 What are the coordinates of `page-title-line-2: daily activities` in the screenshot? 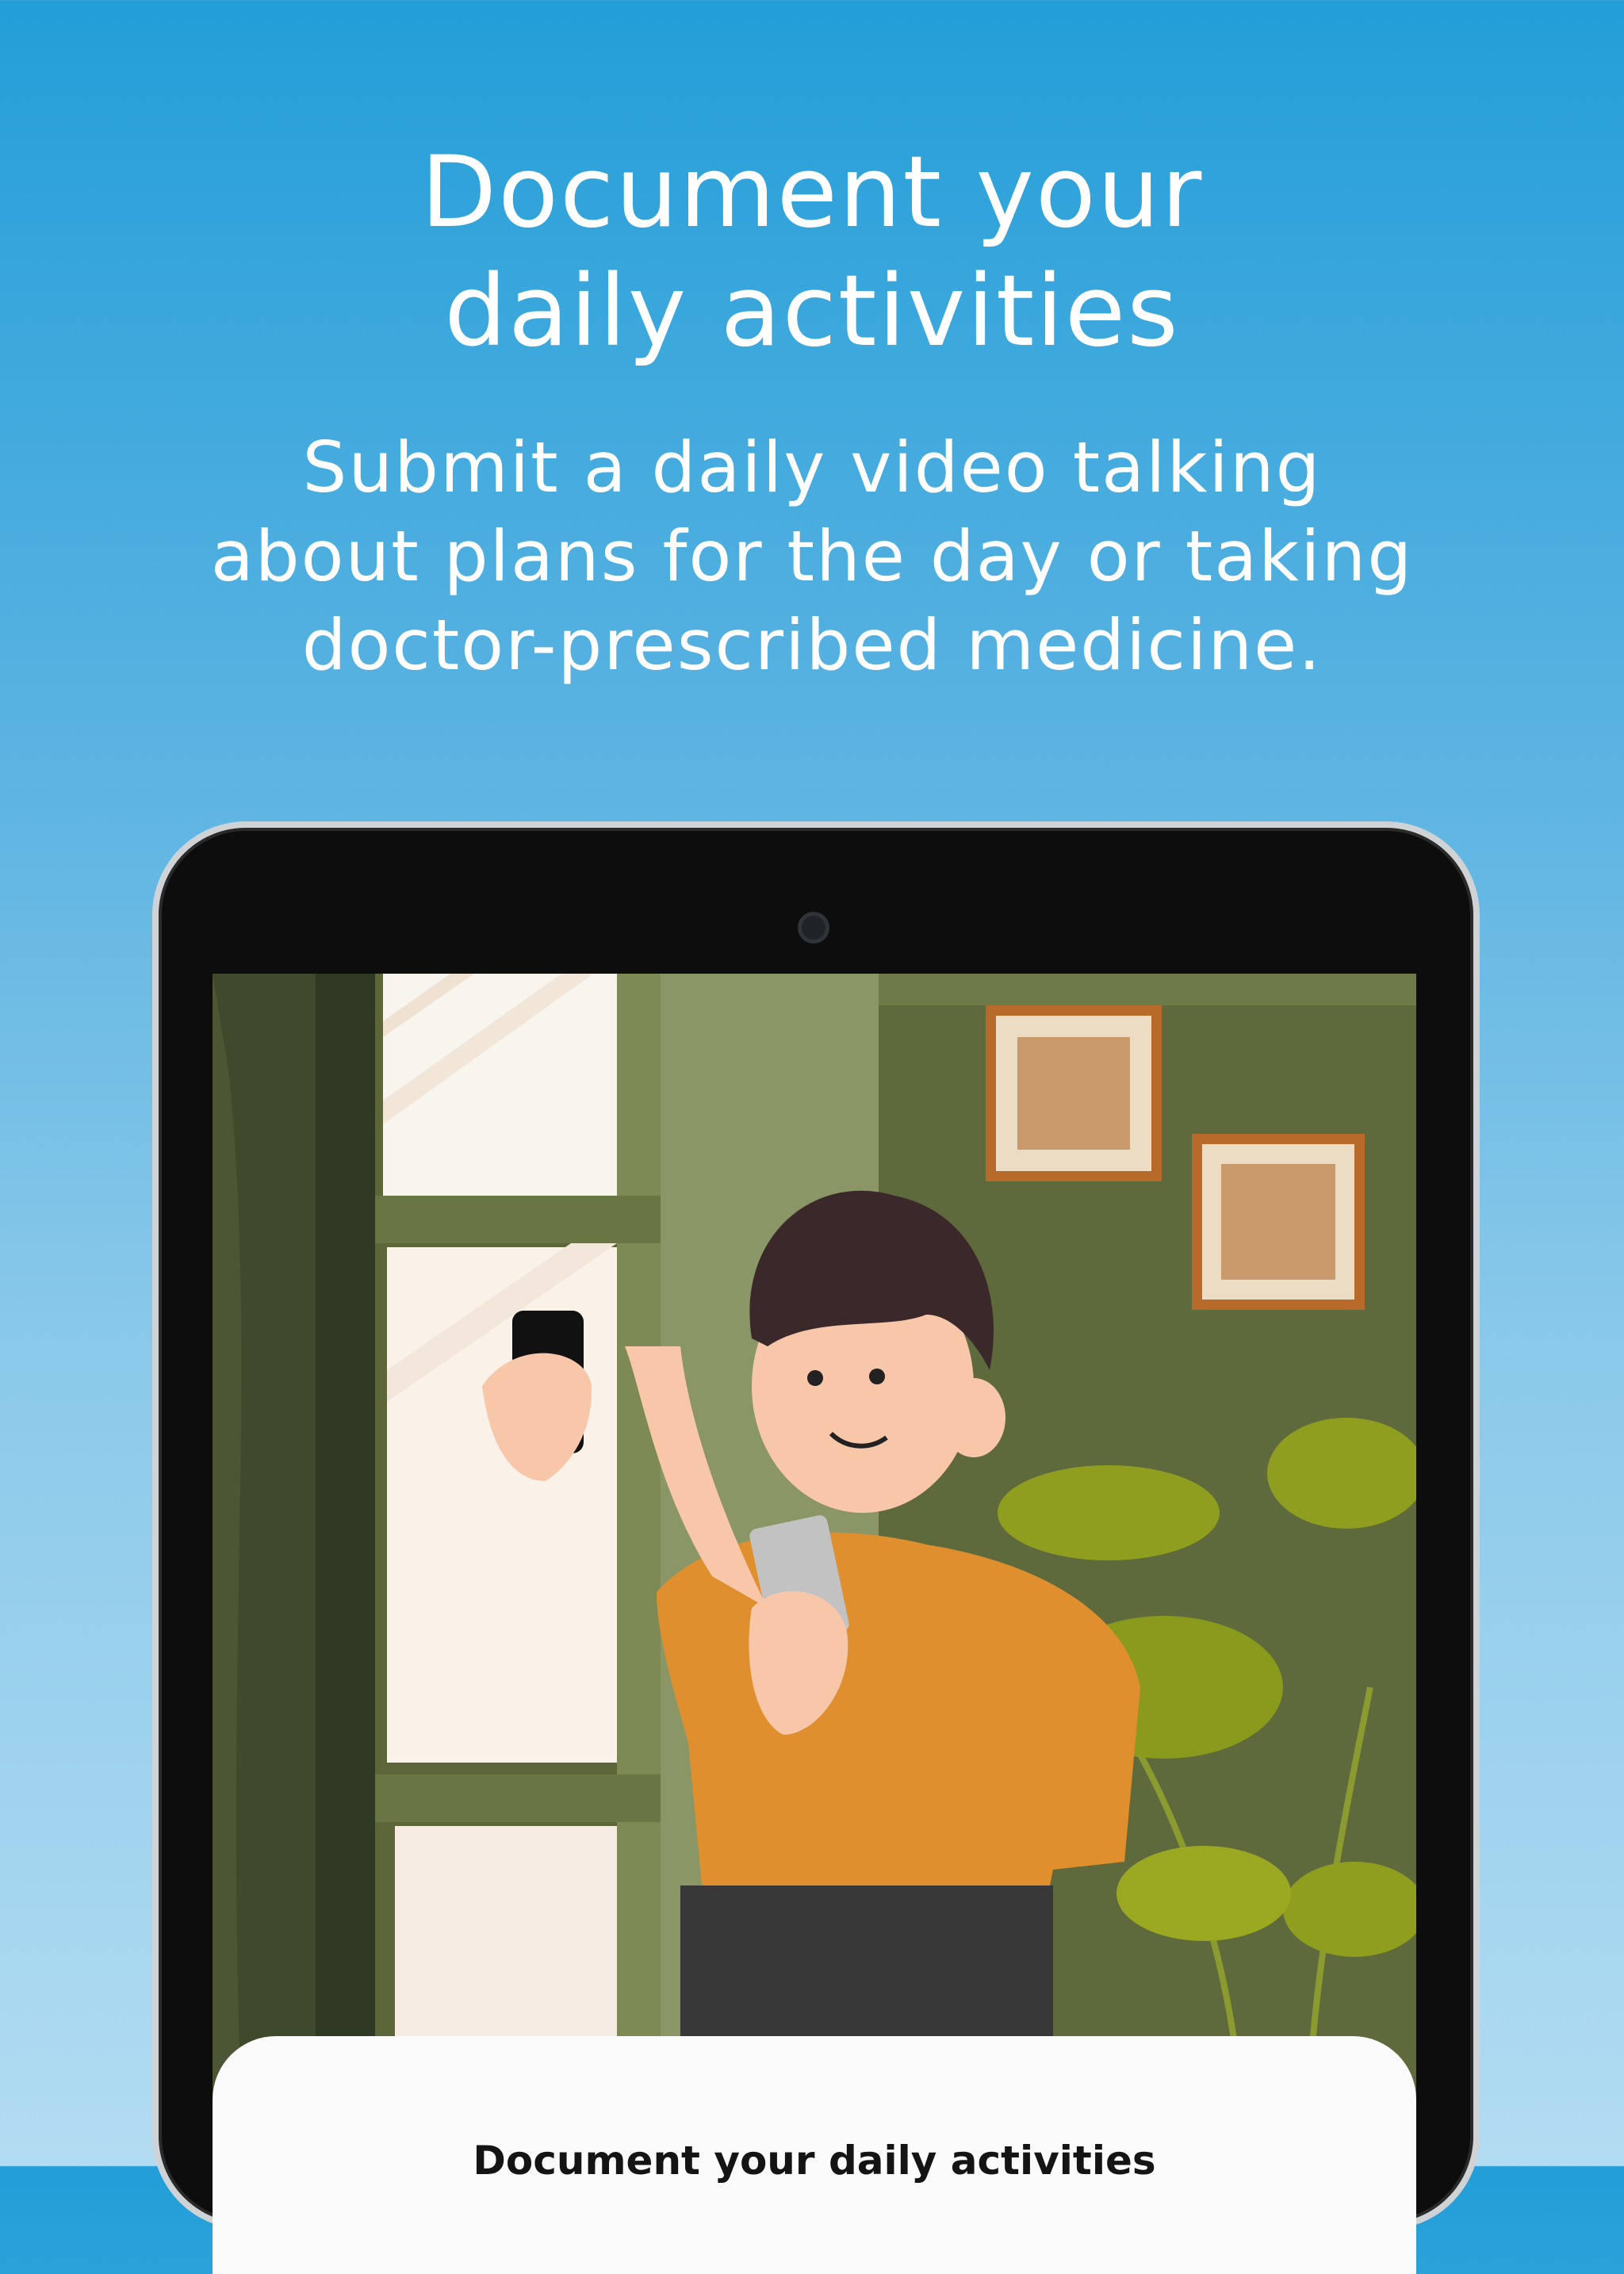 It's located at (812, 312).